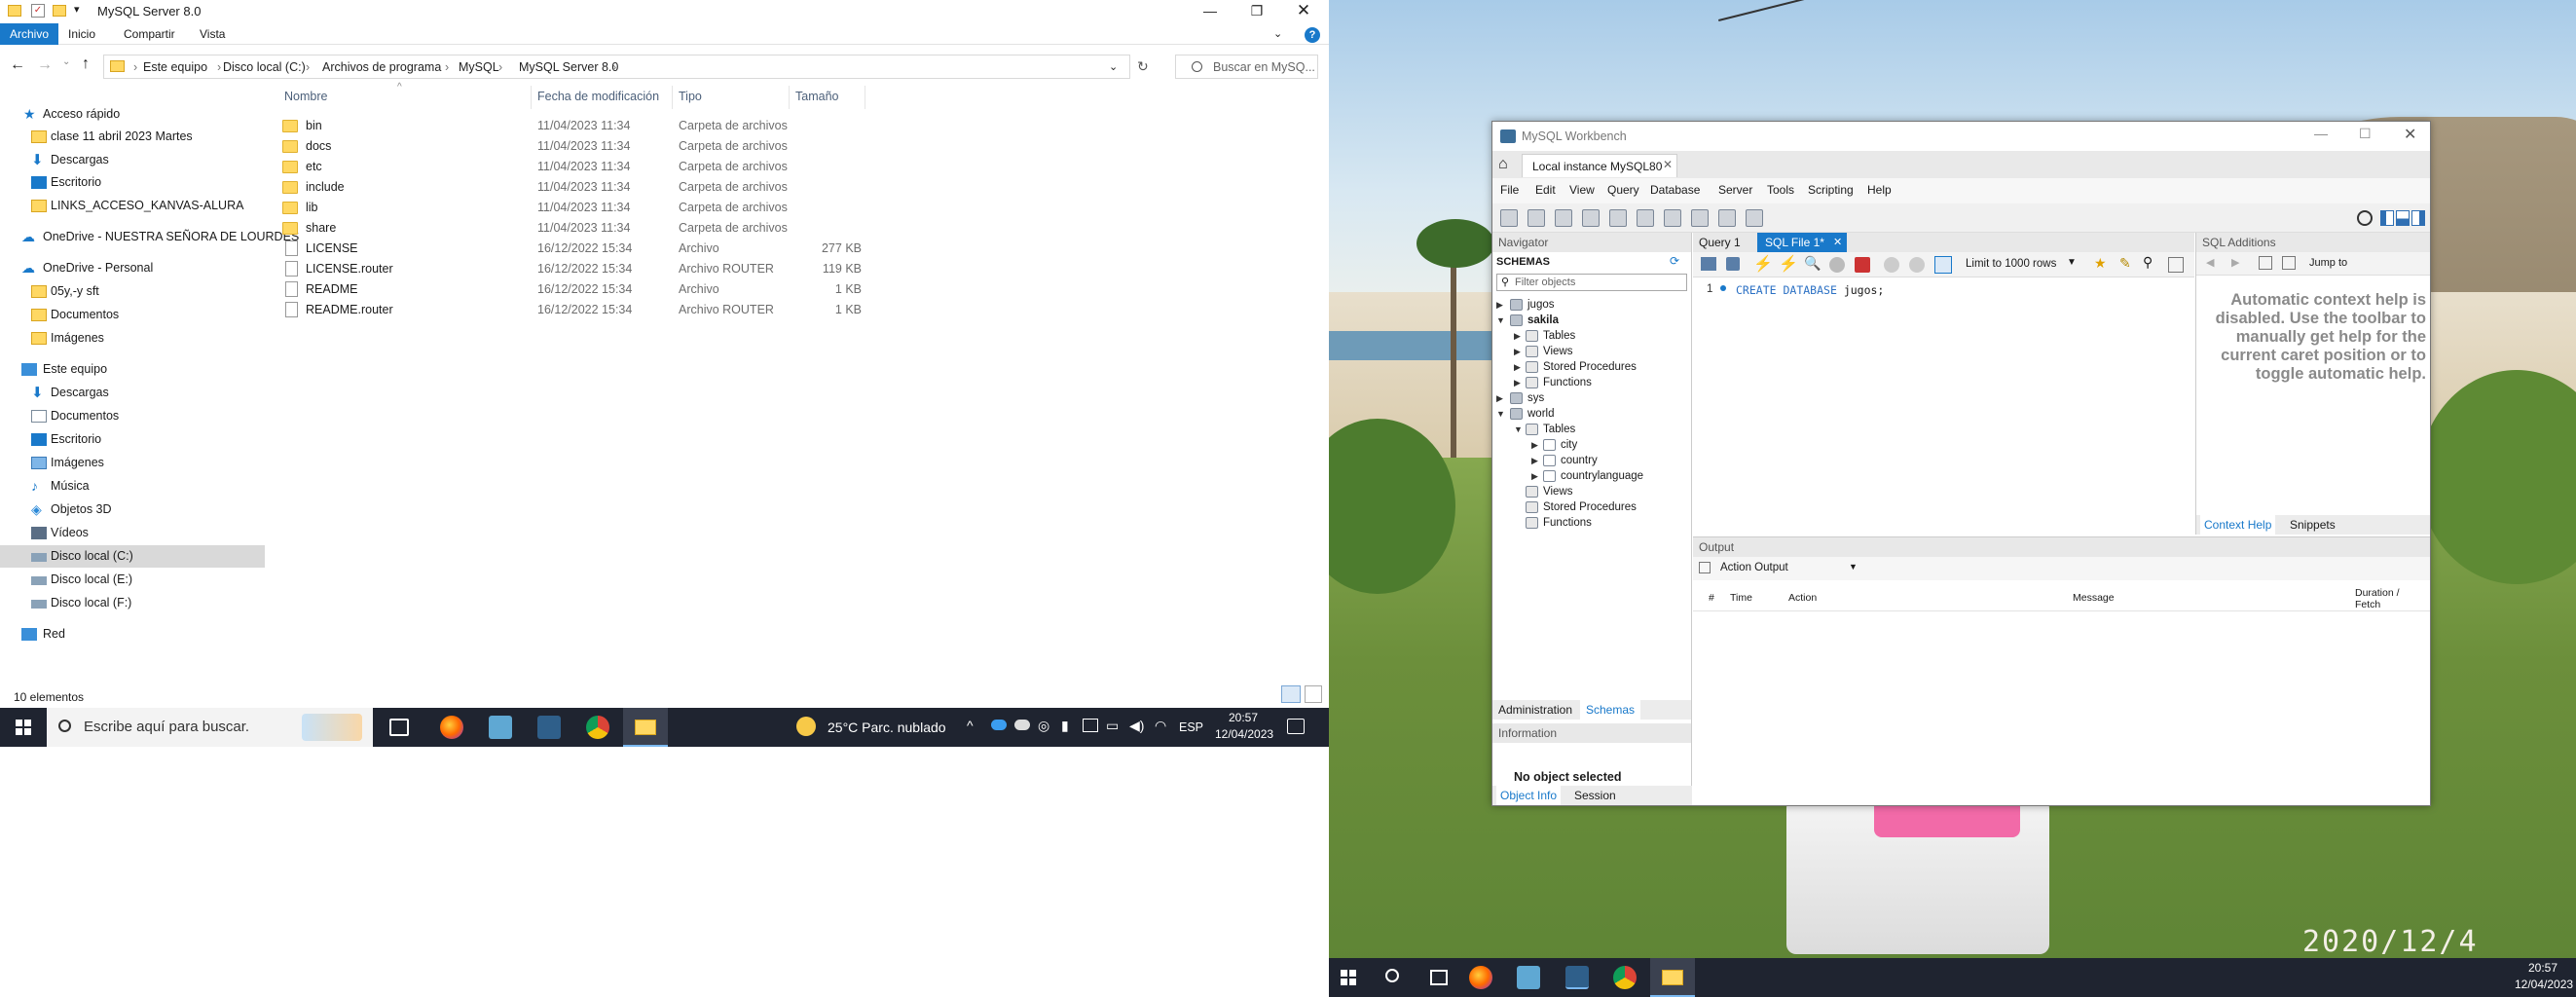  Describe the element at coordinates (1862, 265) in the screenshot. I see `toggle-error-icon` at that location.